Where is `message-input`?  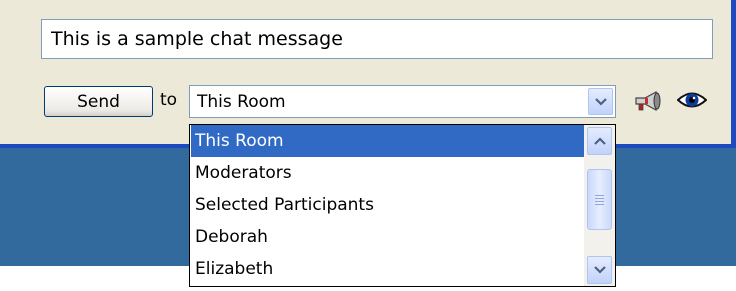 message-input is located at coordinates (377, 39).